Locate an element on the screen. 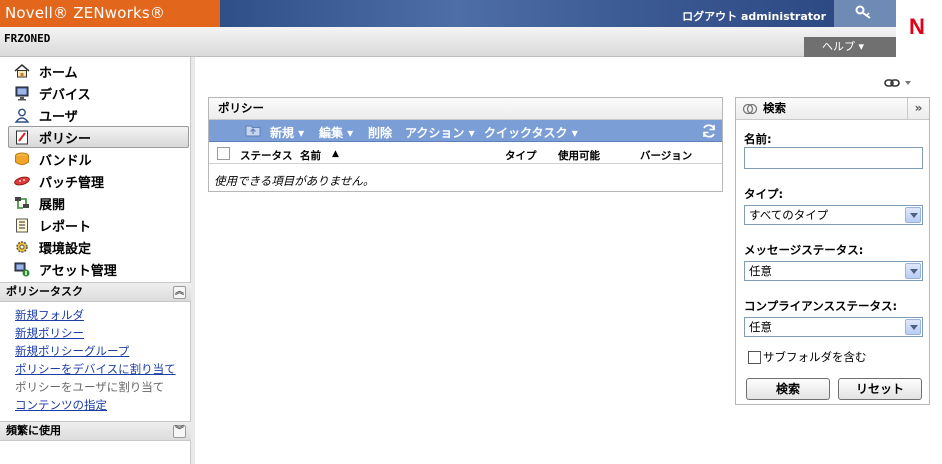 This screenshot has height=464, width=942. message-status-label: メッセージステータス: is located at coordinates (804, 250).